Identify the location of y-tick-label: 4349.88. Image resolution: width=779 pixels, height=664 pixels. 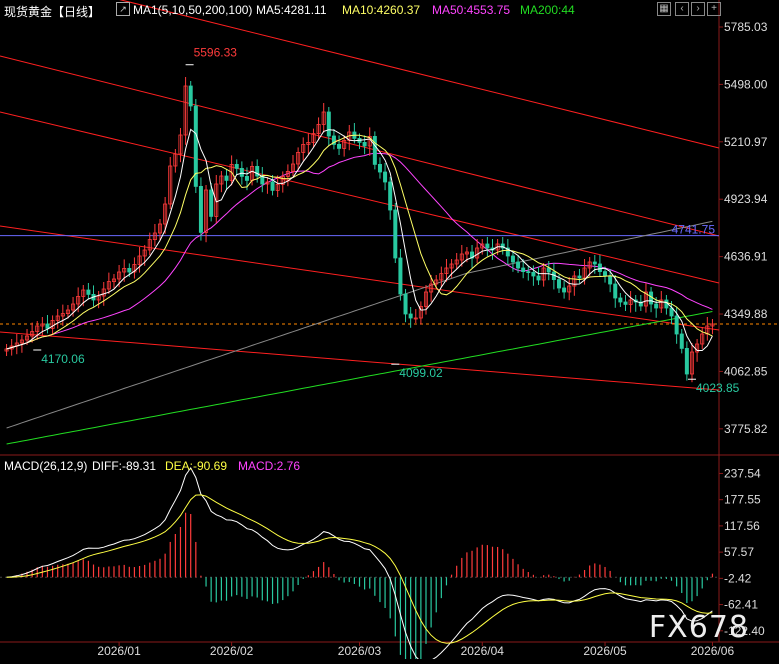
(746, 314).